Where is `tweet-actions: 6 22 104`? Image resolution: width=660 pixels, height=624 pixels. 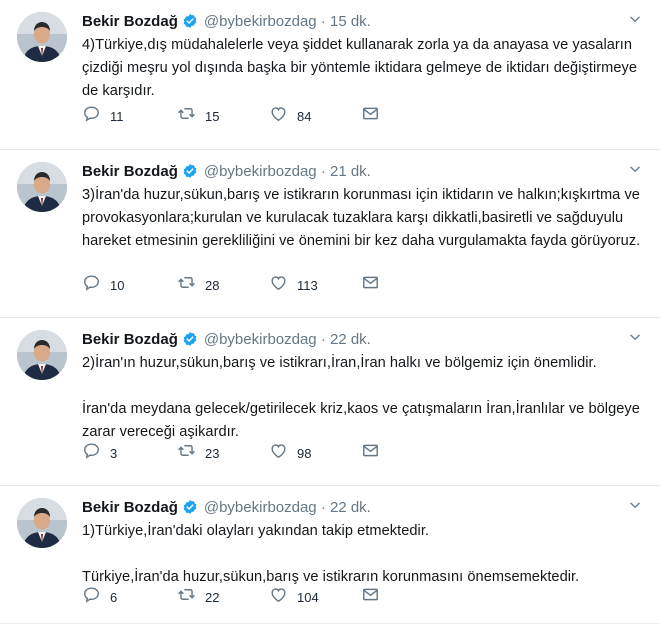
tweet-actions: 6 22 104 is located at coordinates (231, 597).